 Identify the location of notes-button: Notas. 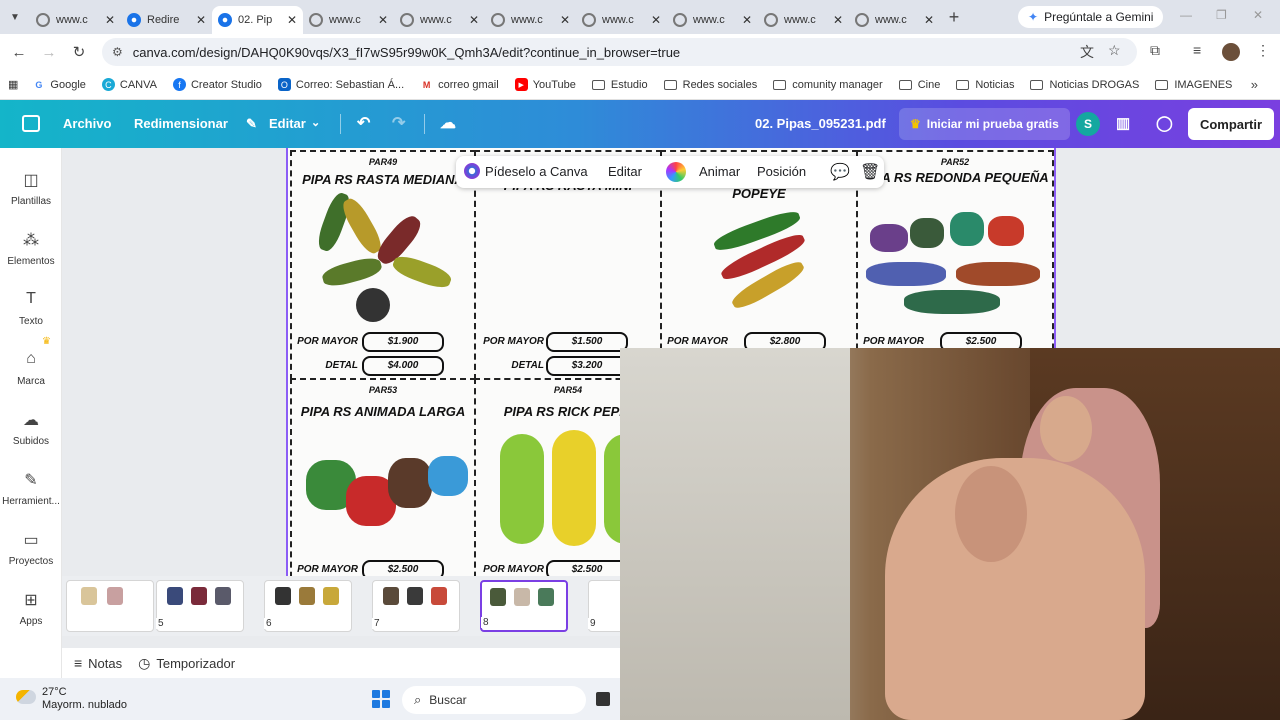
(105, 663).